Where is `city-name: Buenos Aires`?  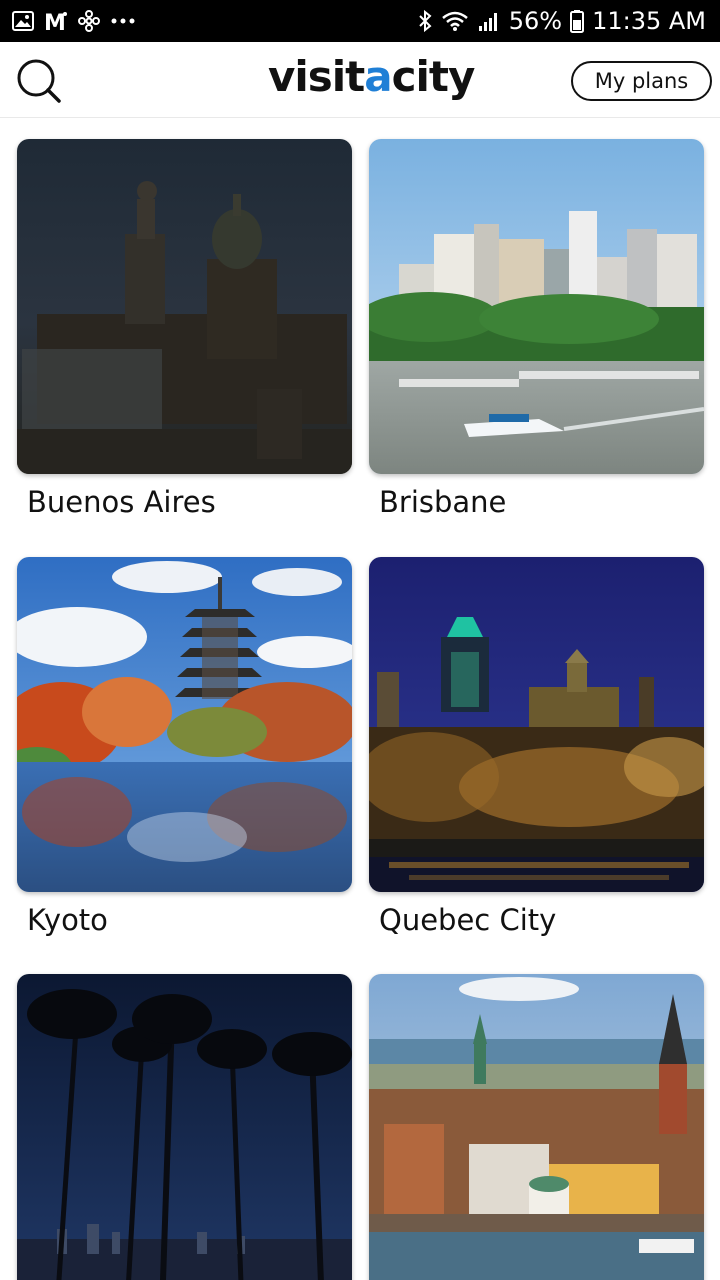 city-name: Buenos Aires is located at coordinates (121, 502).